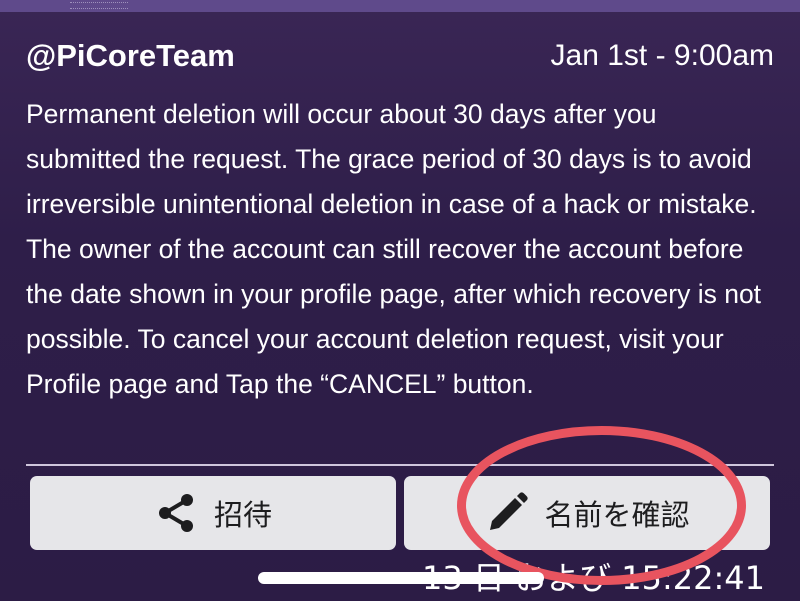  What do you see at coordinates (509, 511) in the screenshot?
I see `pencil-icon` at bounding box center [509, 511].